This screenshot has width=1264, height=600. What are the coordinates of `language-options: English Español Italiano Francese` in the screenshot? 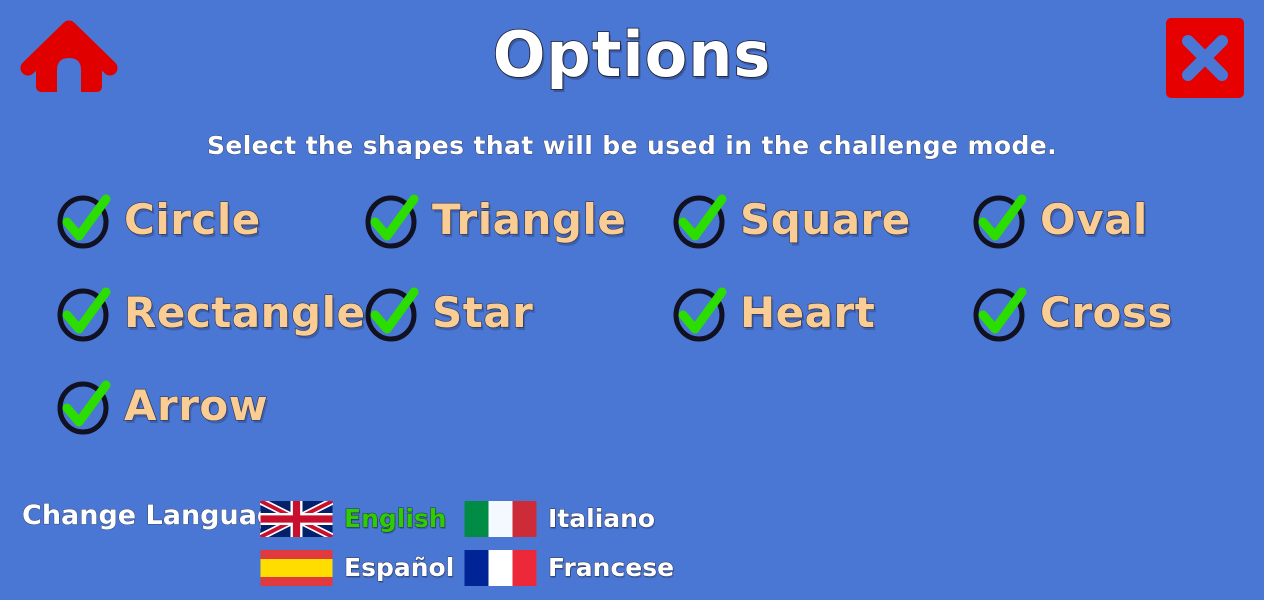 It's located at (467, 543).